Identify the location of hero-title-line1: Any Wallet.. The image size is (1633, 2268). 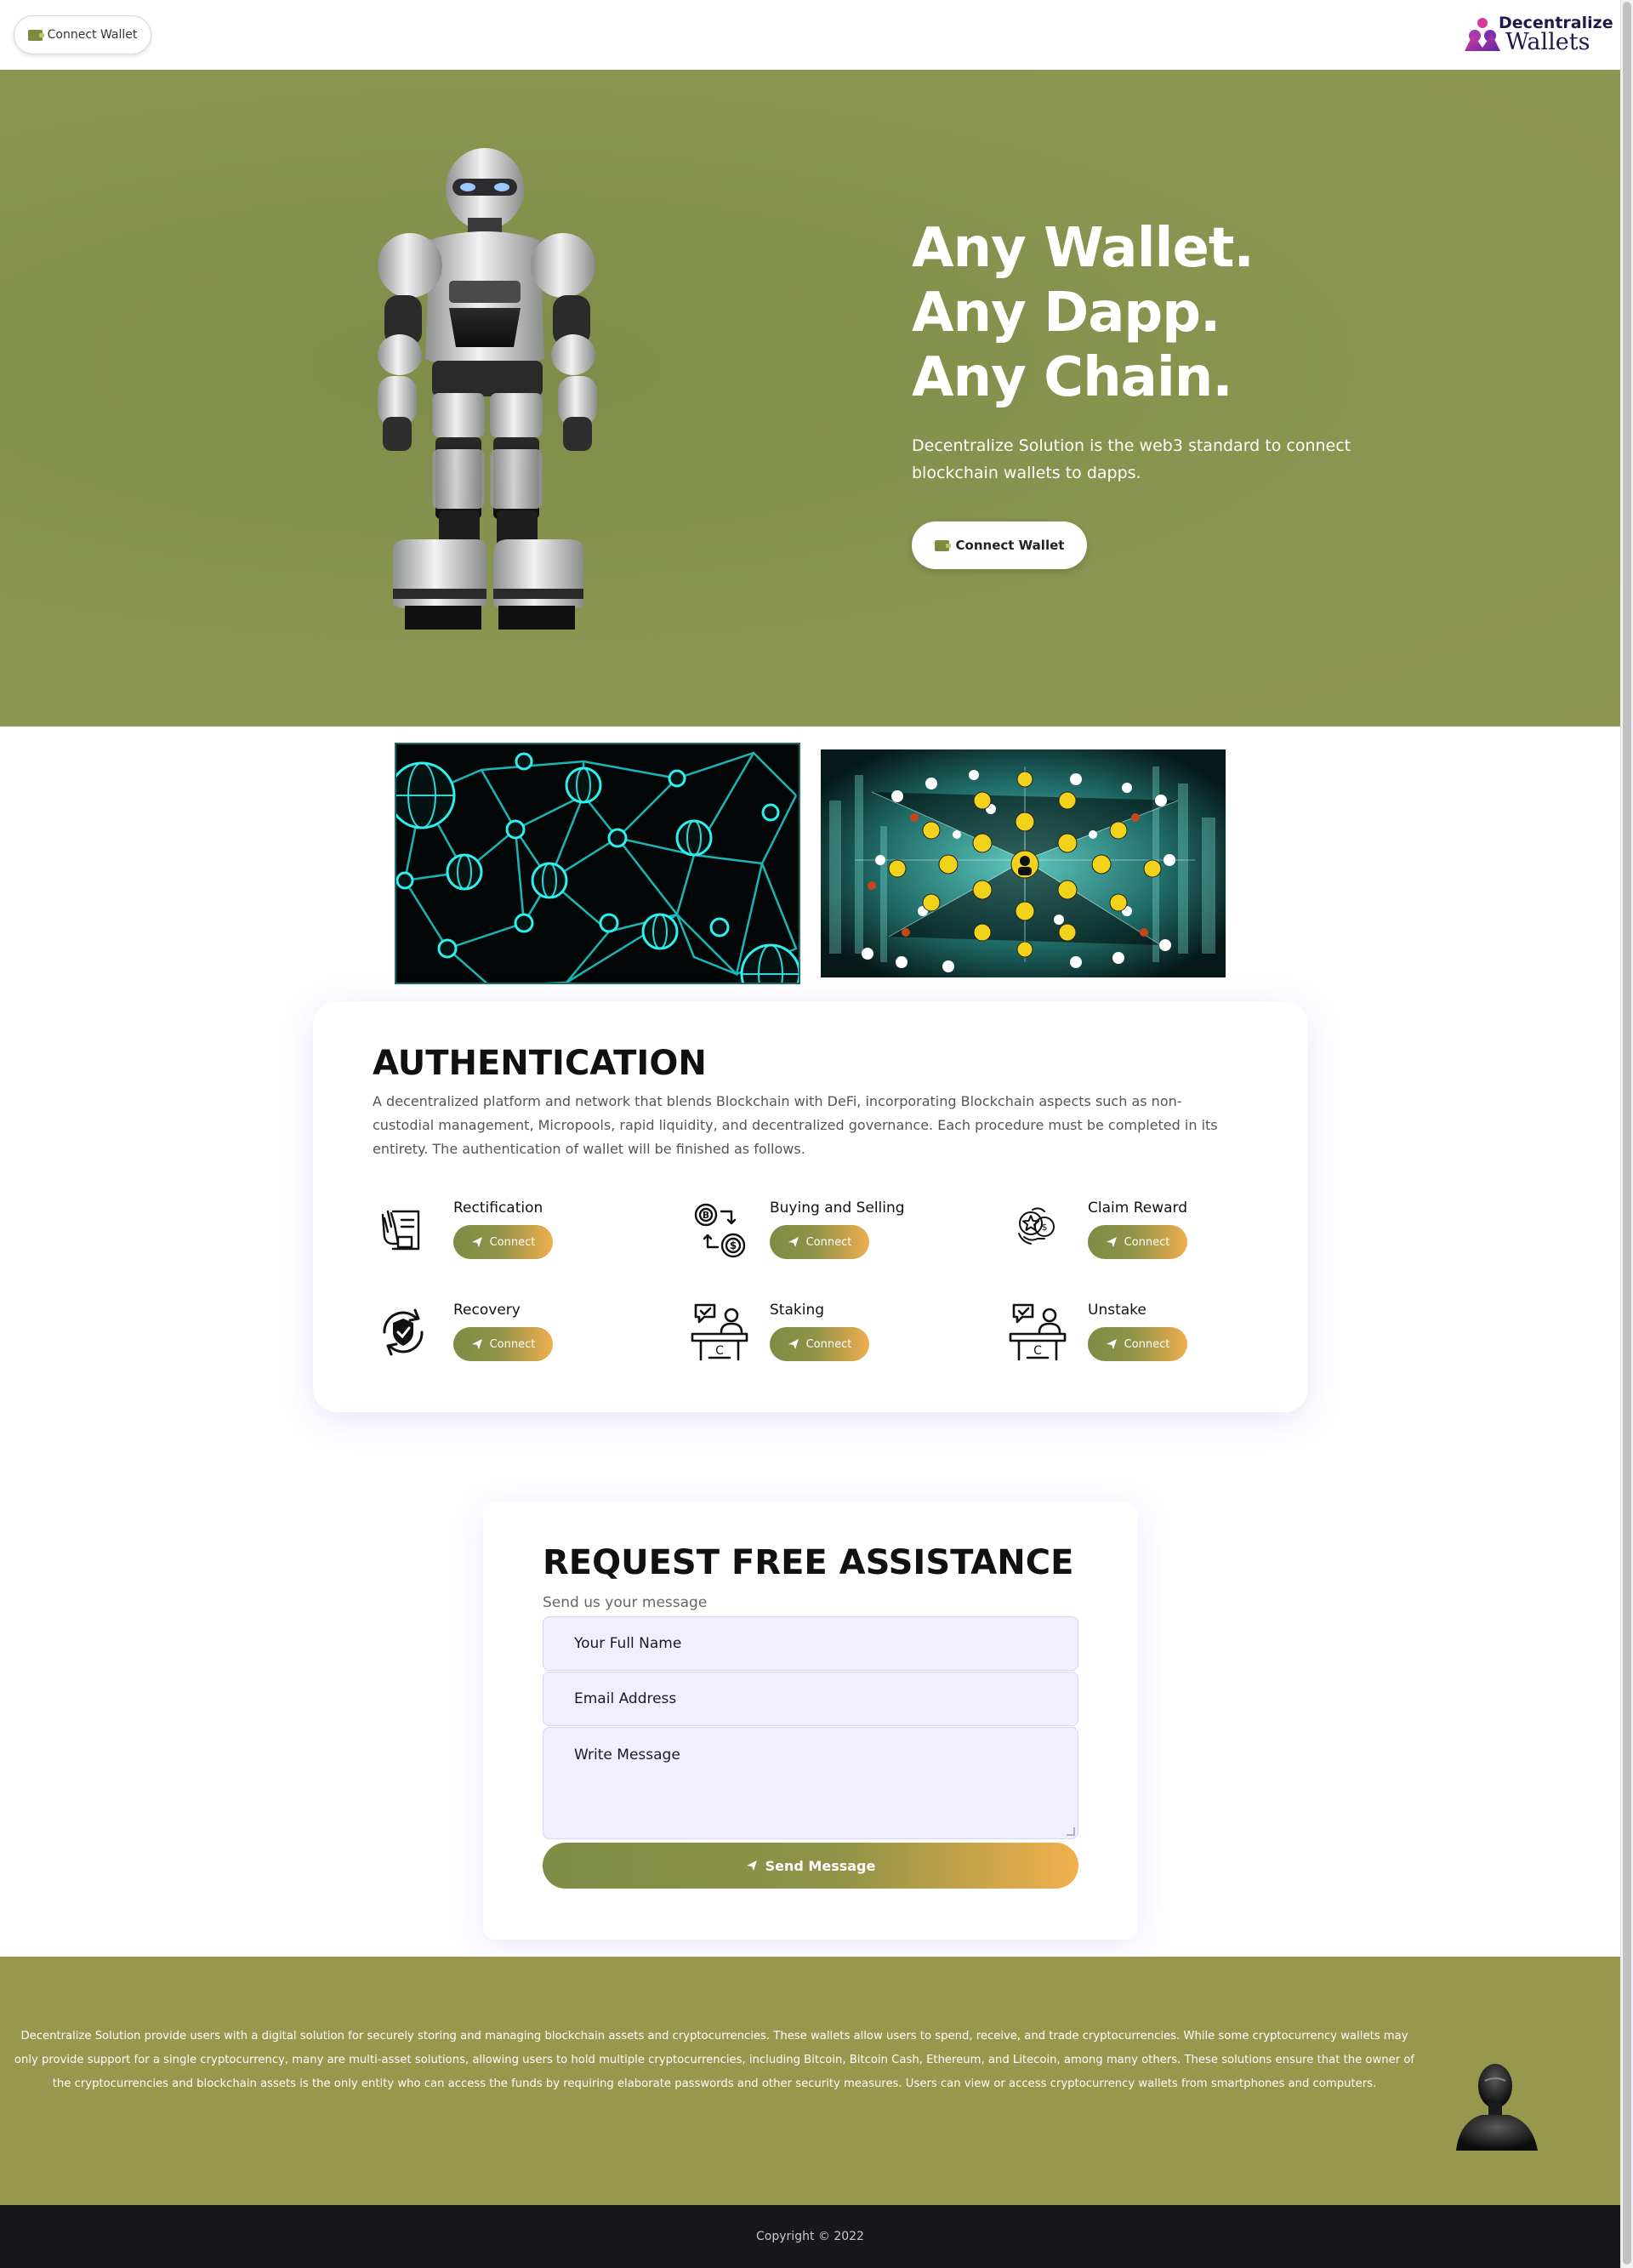
(1083, 249).